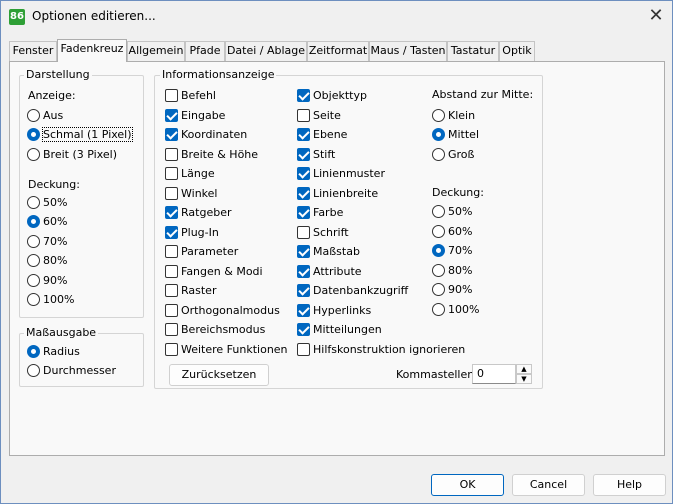 This screenshot has height=504, width=673. What do you see at coordinates (455, 310) in the screenshot?
I see `deckung-right-100: 100%` at bounding box center [455, 310].